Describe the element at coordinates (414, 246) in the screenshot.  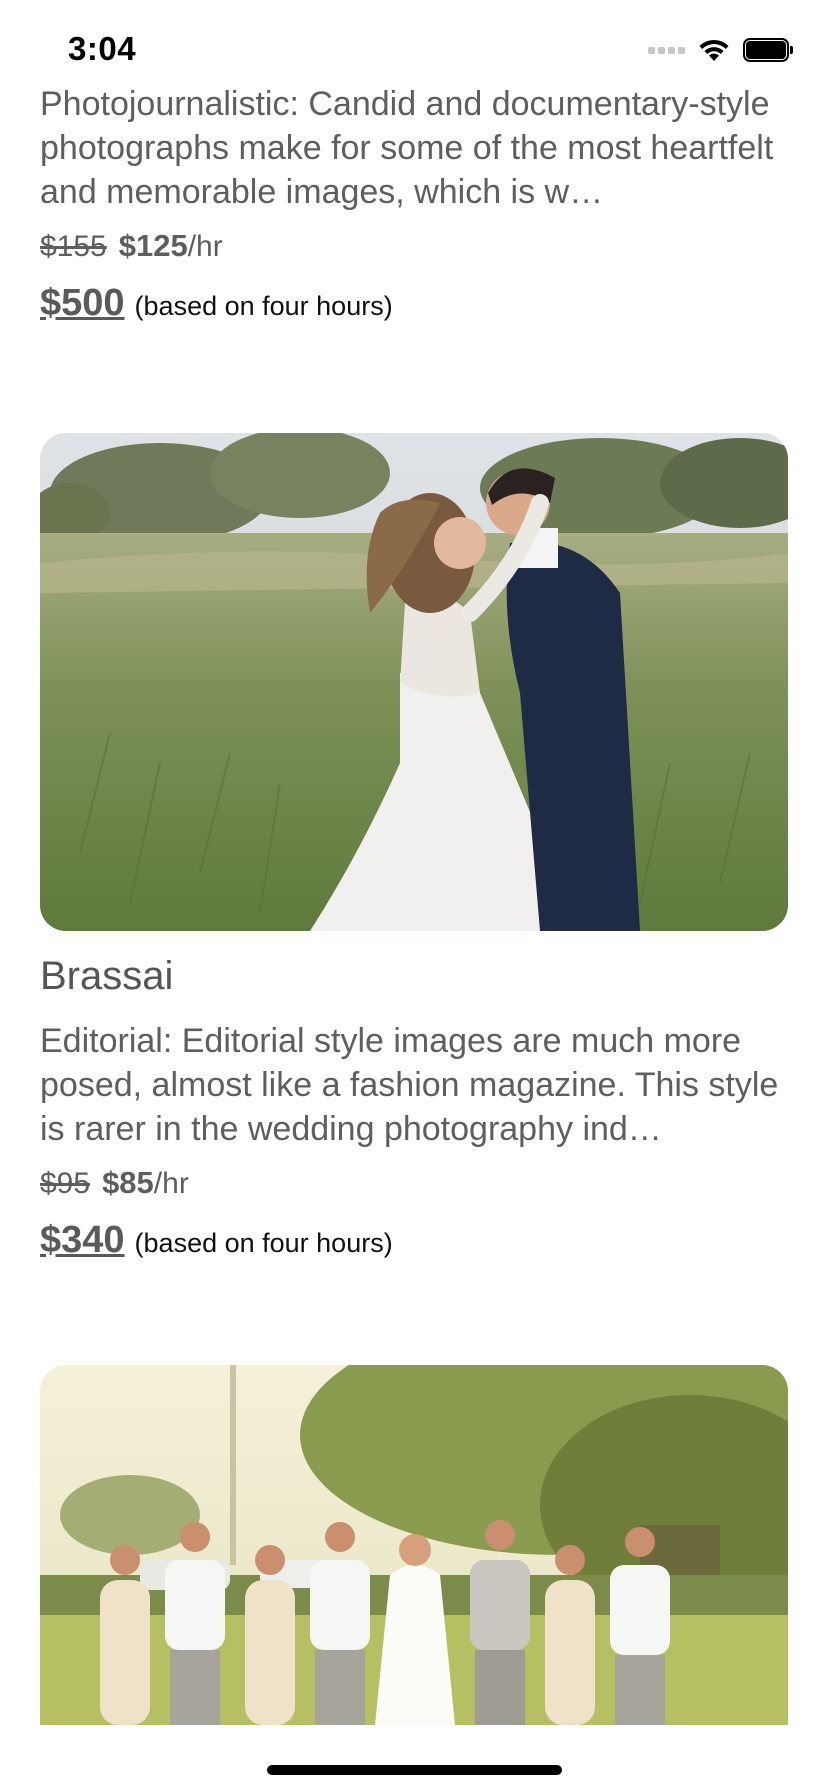
I see `hourly-rate: $155 $125 /hr` at that location.